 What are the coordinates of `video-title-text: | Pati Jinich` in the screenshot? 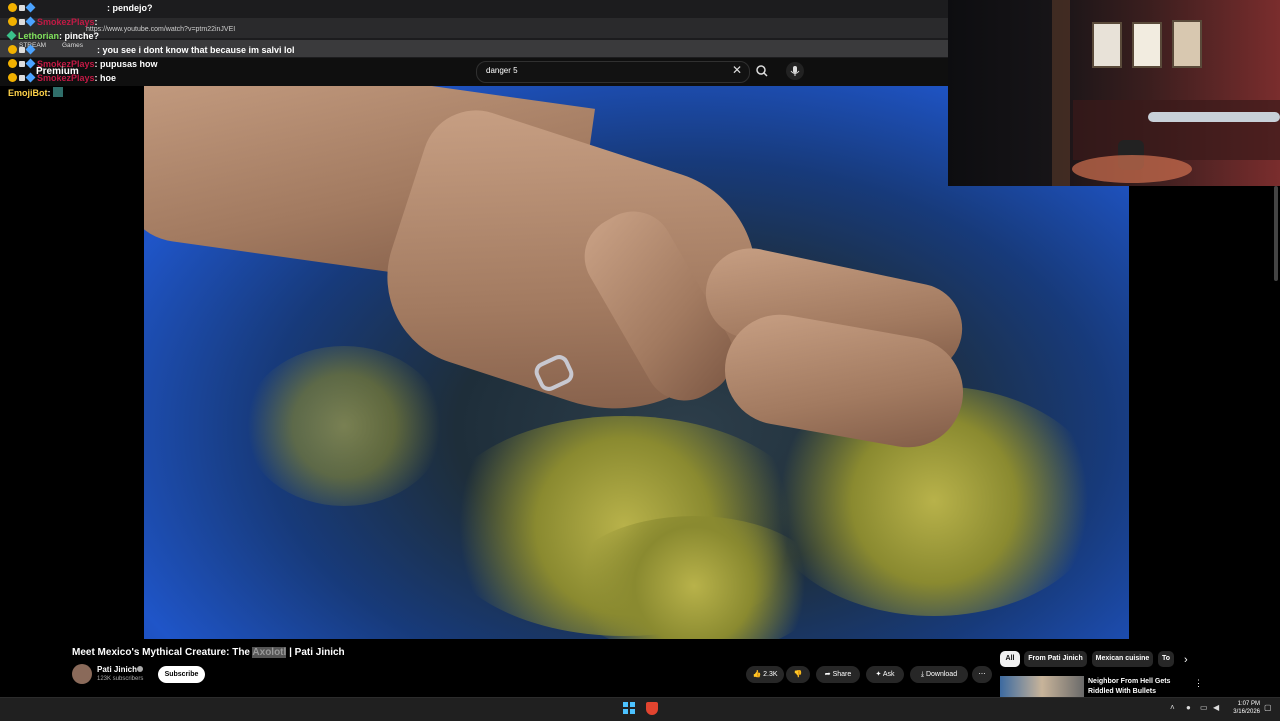 It's located at (317, 652).